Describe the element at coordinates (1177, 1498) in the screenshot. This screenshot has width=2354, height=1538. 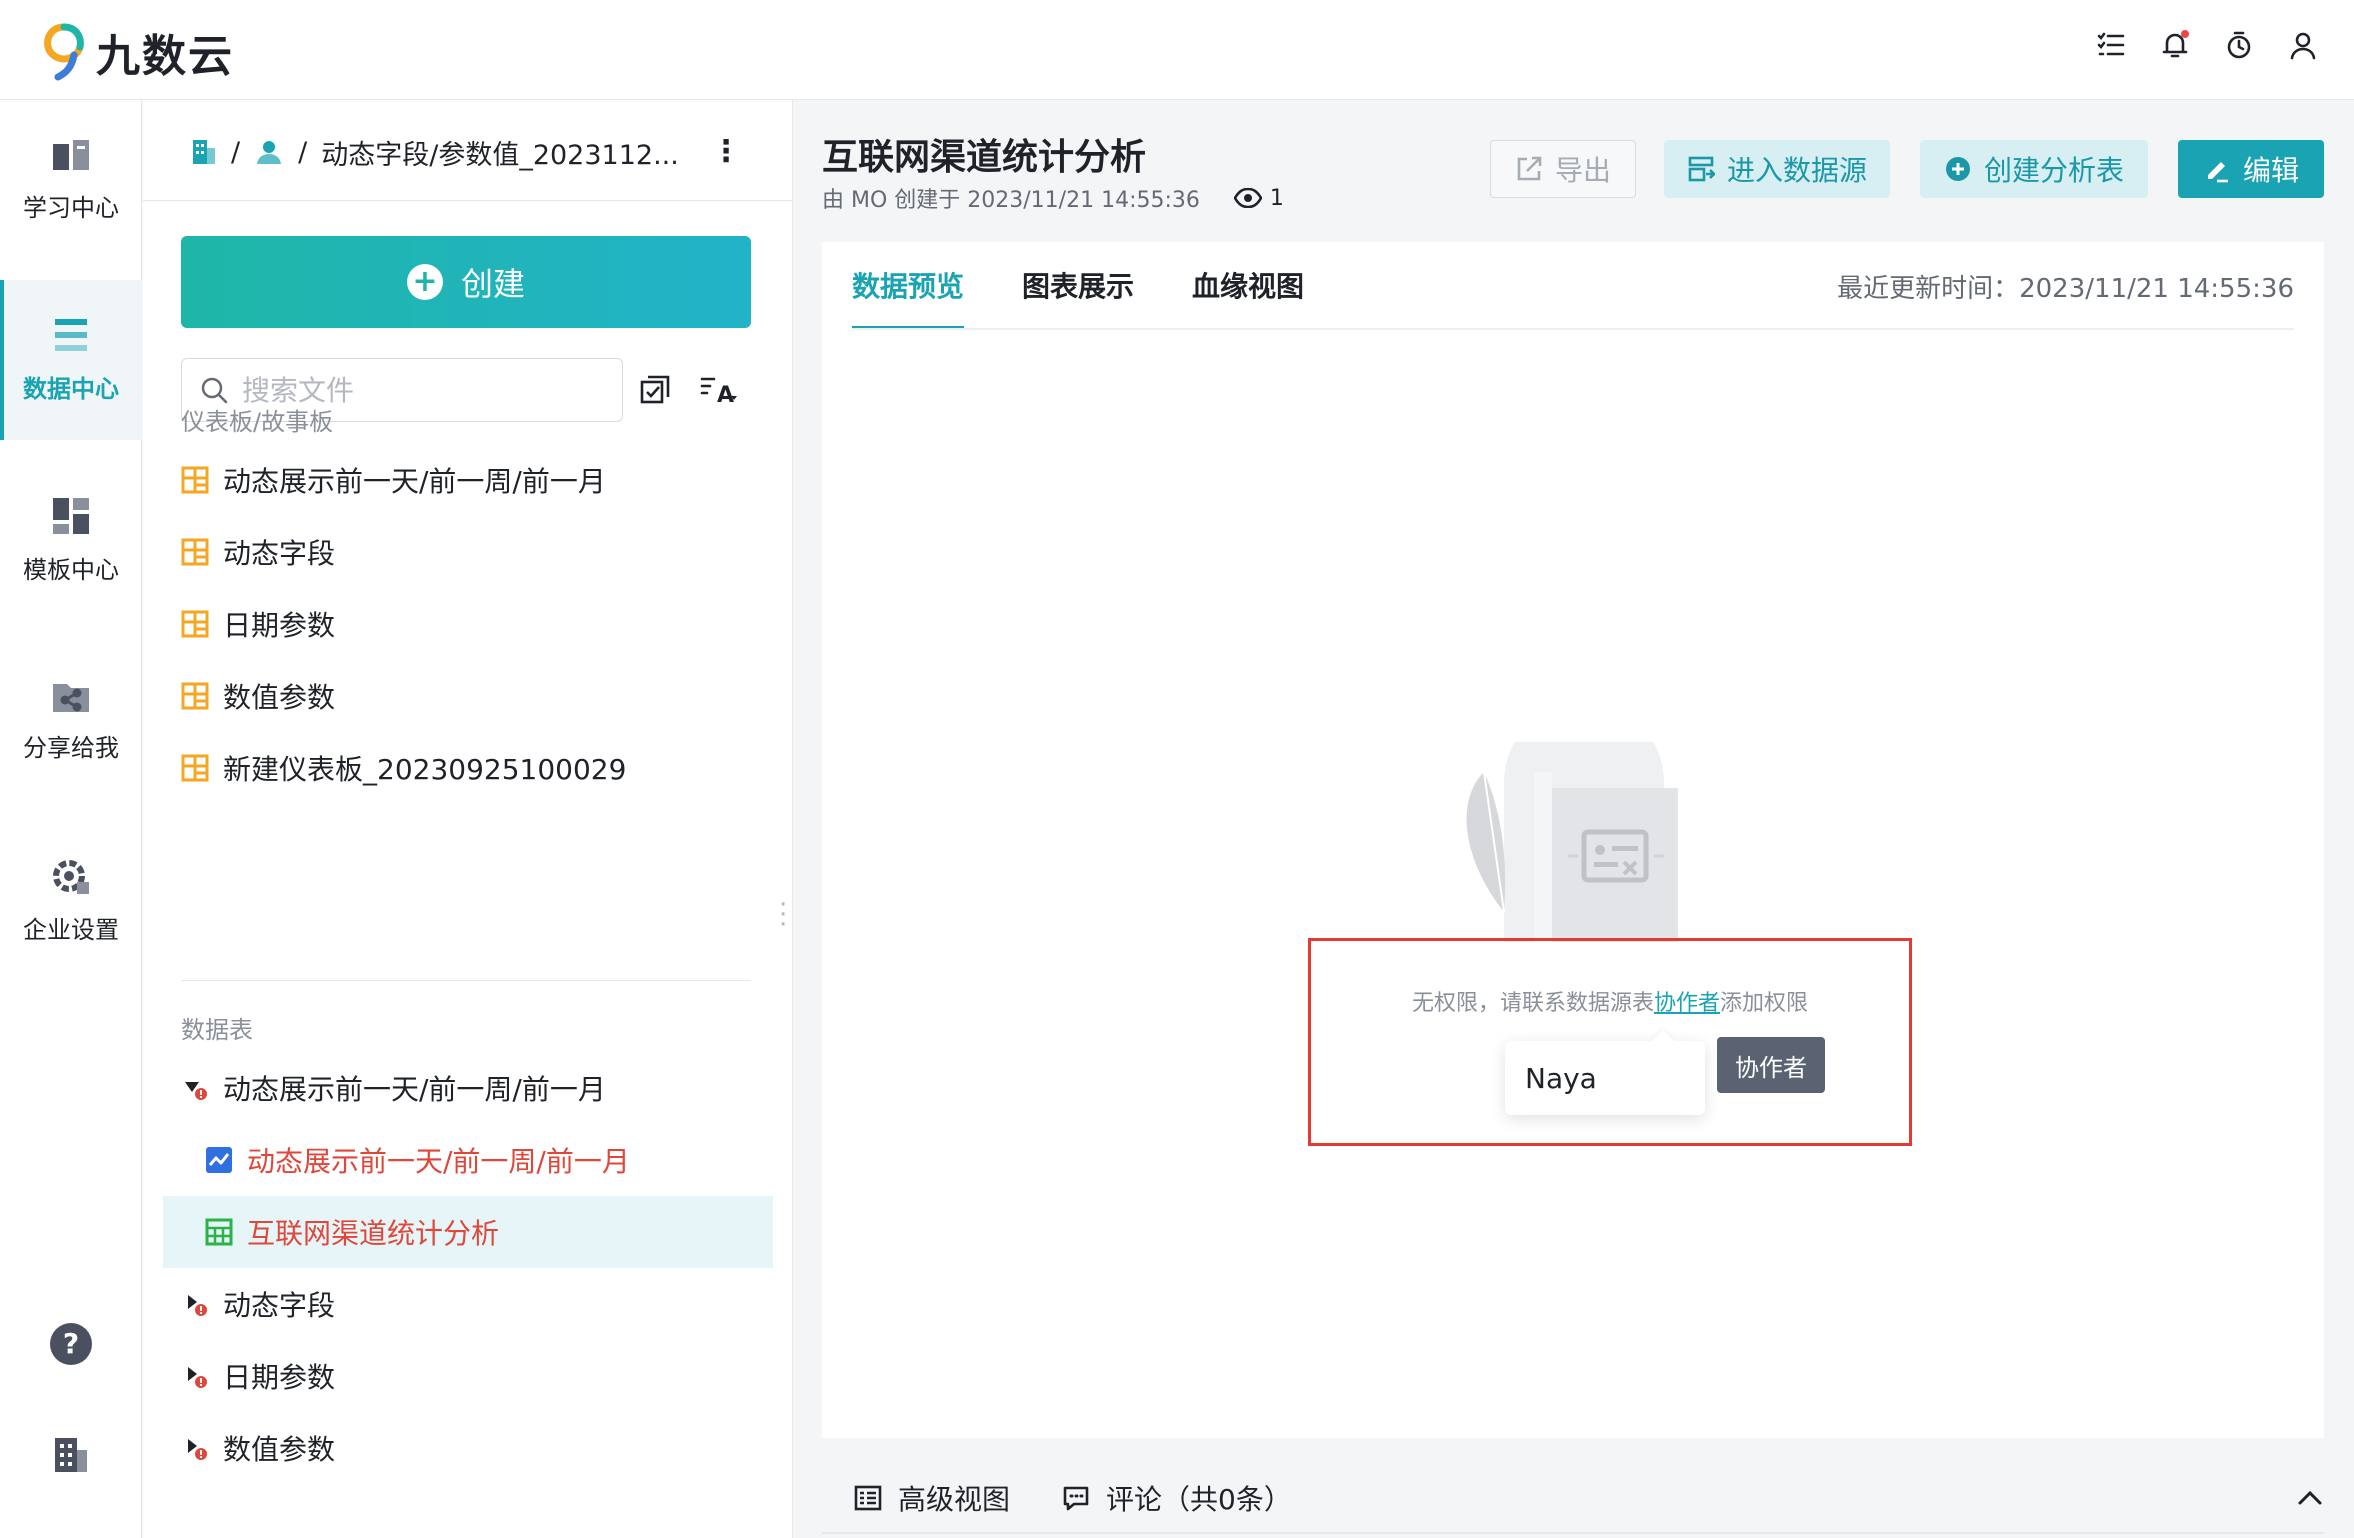
I see `comments-button: 评论（共0条）` at that location.